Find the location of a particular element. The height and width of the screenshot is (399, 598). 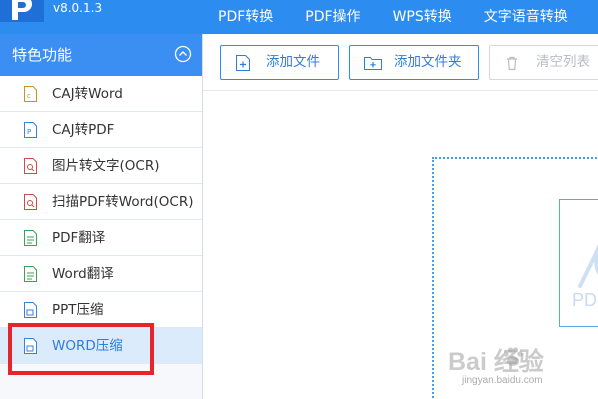

sidebar-item-word-compress: WORD压缩 is located at coordinates (101, 346).